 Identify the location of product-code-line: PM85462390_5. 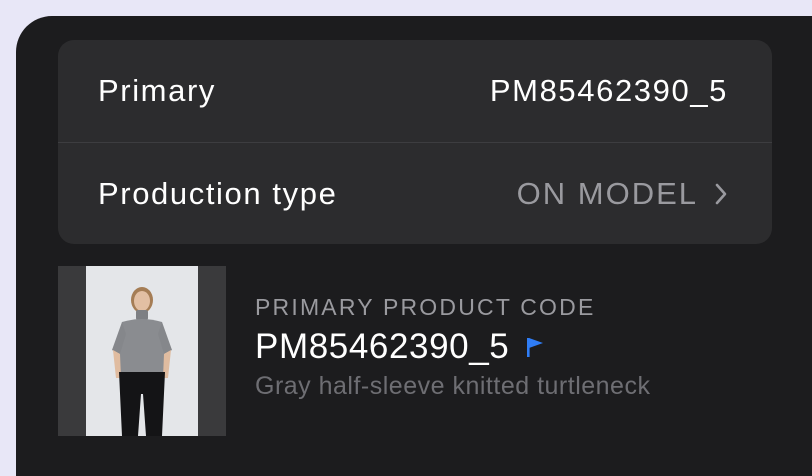
(452, 347).